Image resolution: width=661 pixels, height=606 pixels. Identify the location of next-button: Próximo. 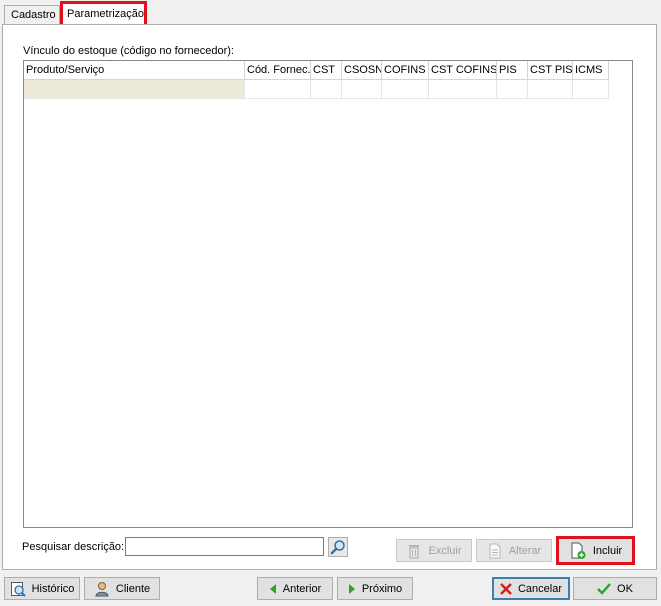
(375, 588).